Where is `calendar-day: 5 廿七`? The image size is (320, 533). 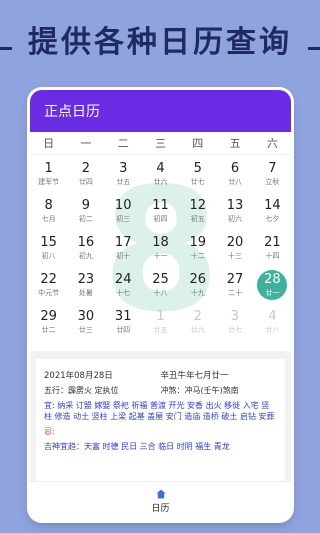
calendar-day: 5 廿七 is located at coordinates (198, 174).